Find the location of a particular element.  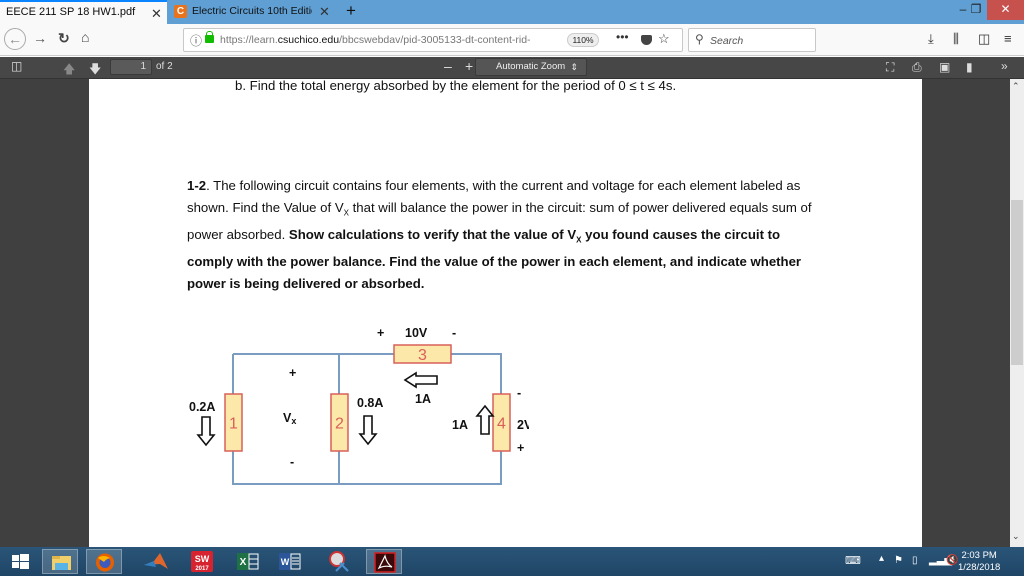

forward-button: → is located at coordinates (40, 38).